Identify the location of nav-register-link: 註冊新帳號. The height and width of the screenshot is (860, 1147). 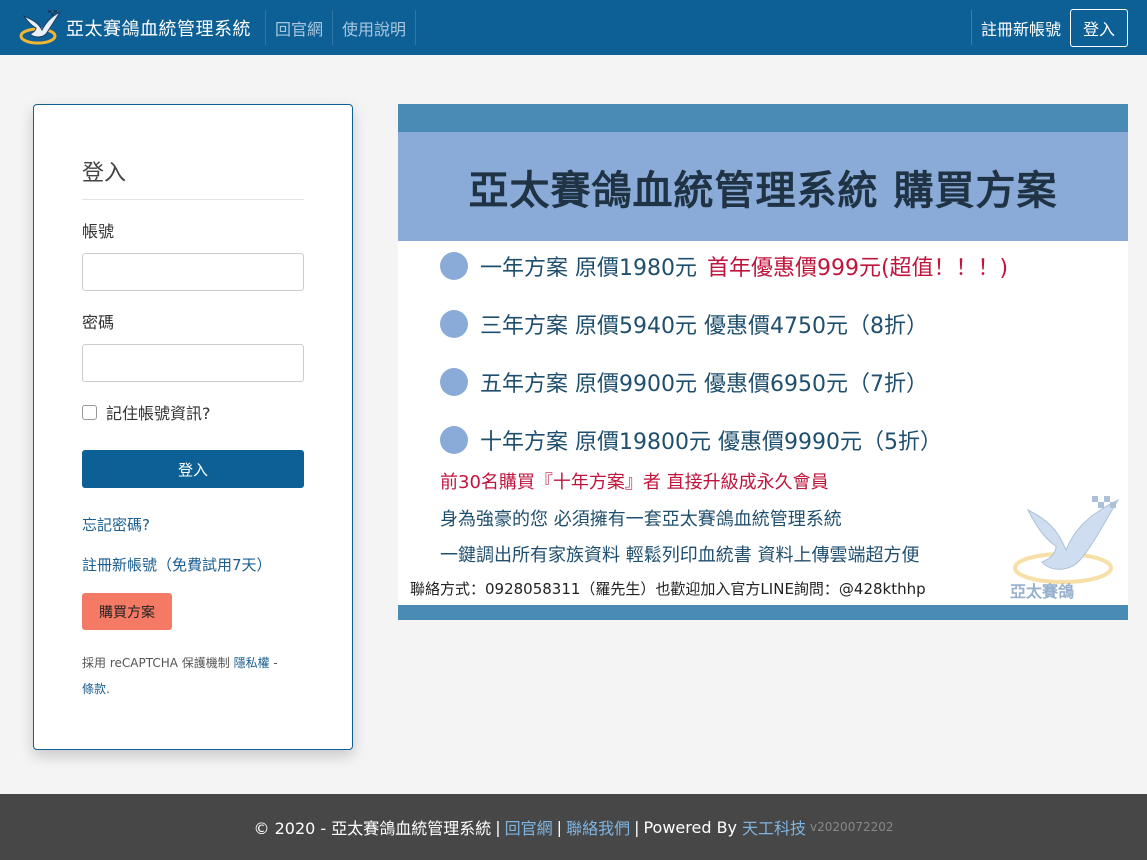
(1020, 27).